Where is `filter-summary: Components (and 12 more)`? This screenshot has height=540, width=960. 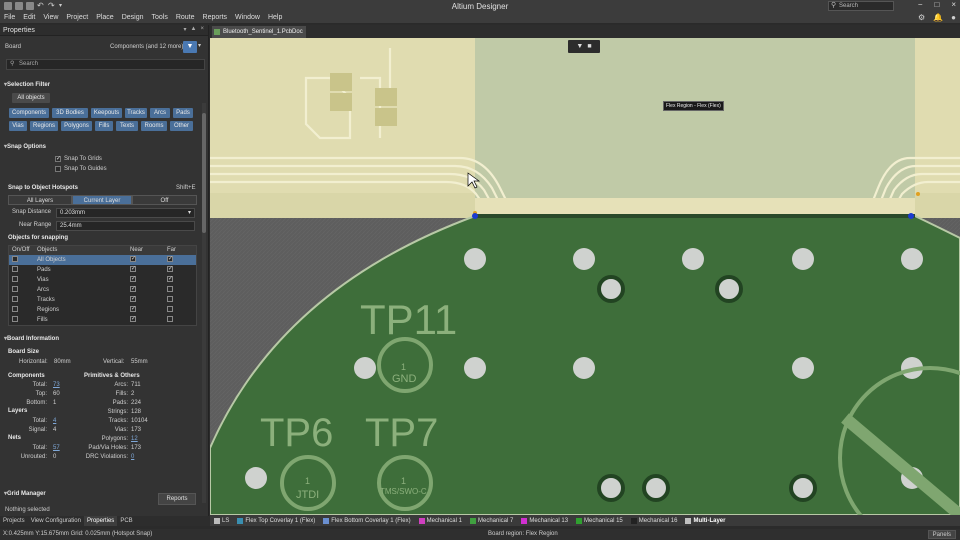 filter-summary: Components (and 12 more) is located at coordinates (146, 47).